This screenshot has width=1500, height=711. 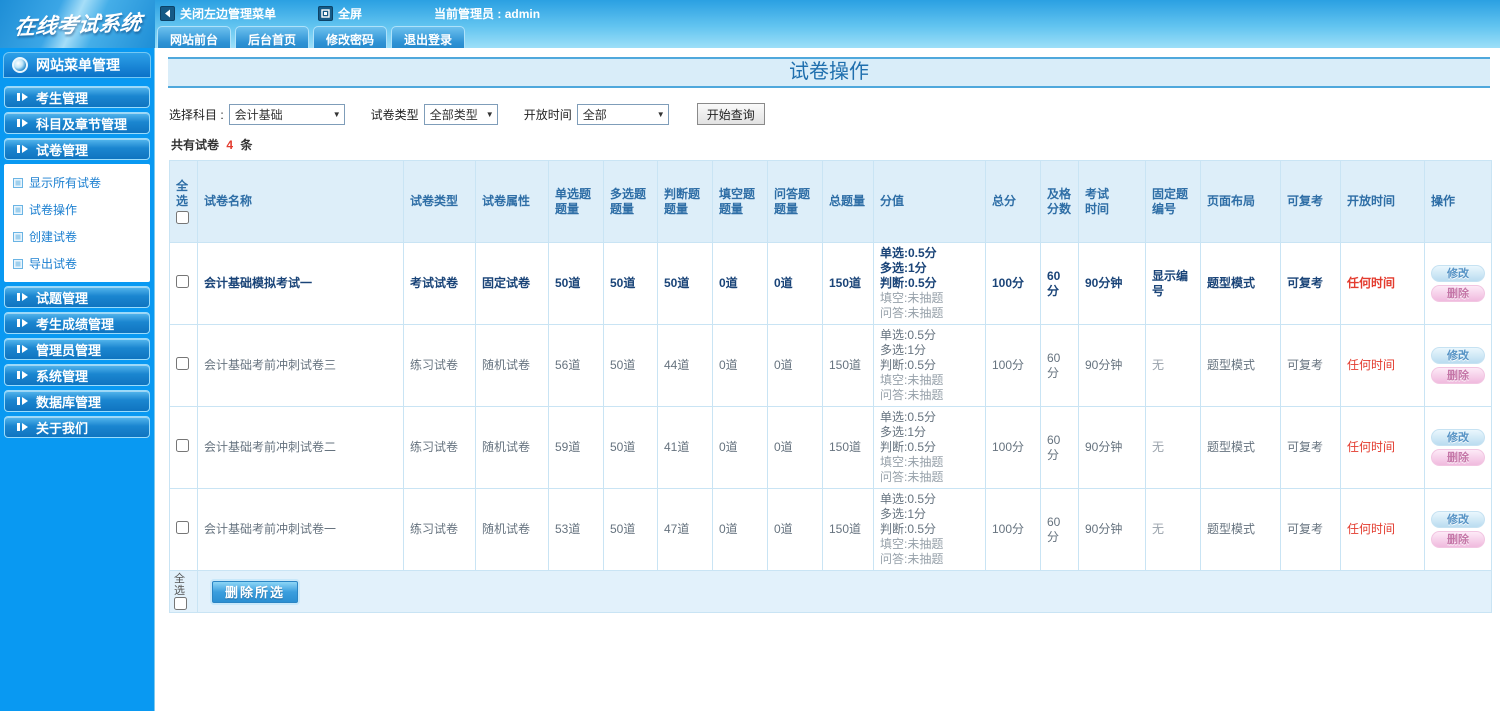 I want to click on footer-actions-cell: 删除所选, so click(x=844, y=591).